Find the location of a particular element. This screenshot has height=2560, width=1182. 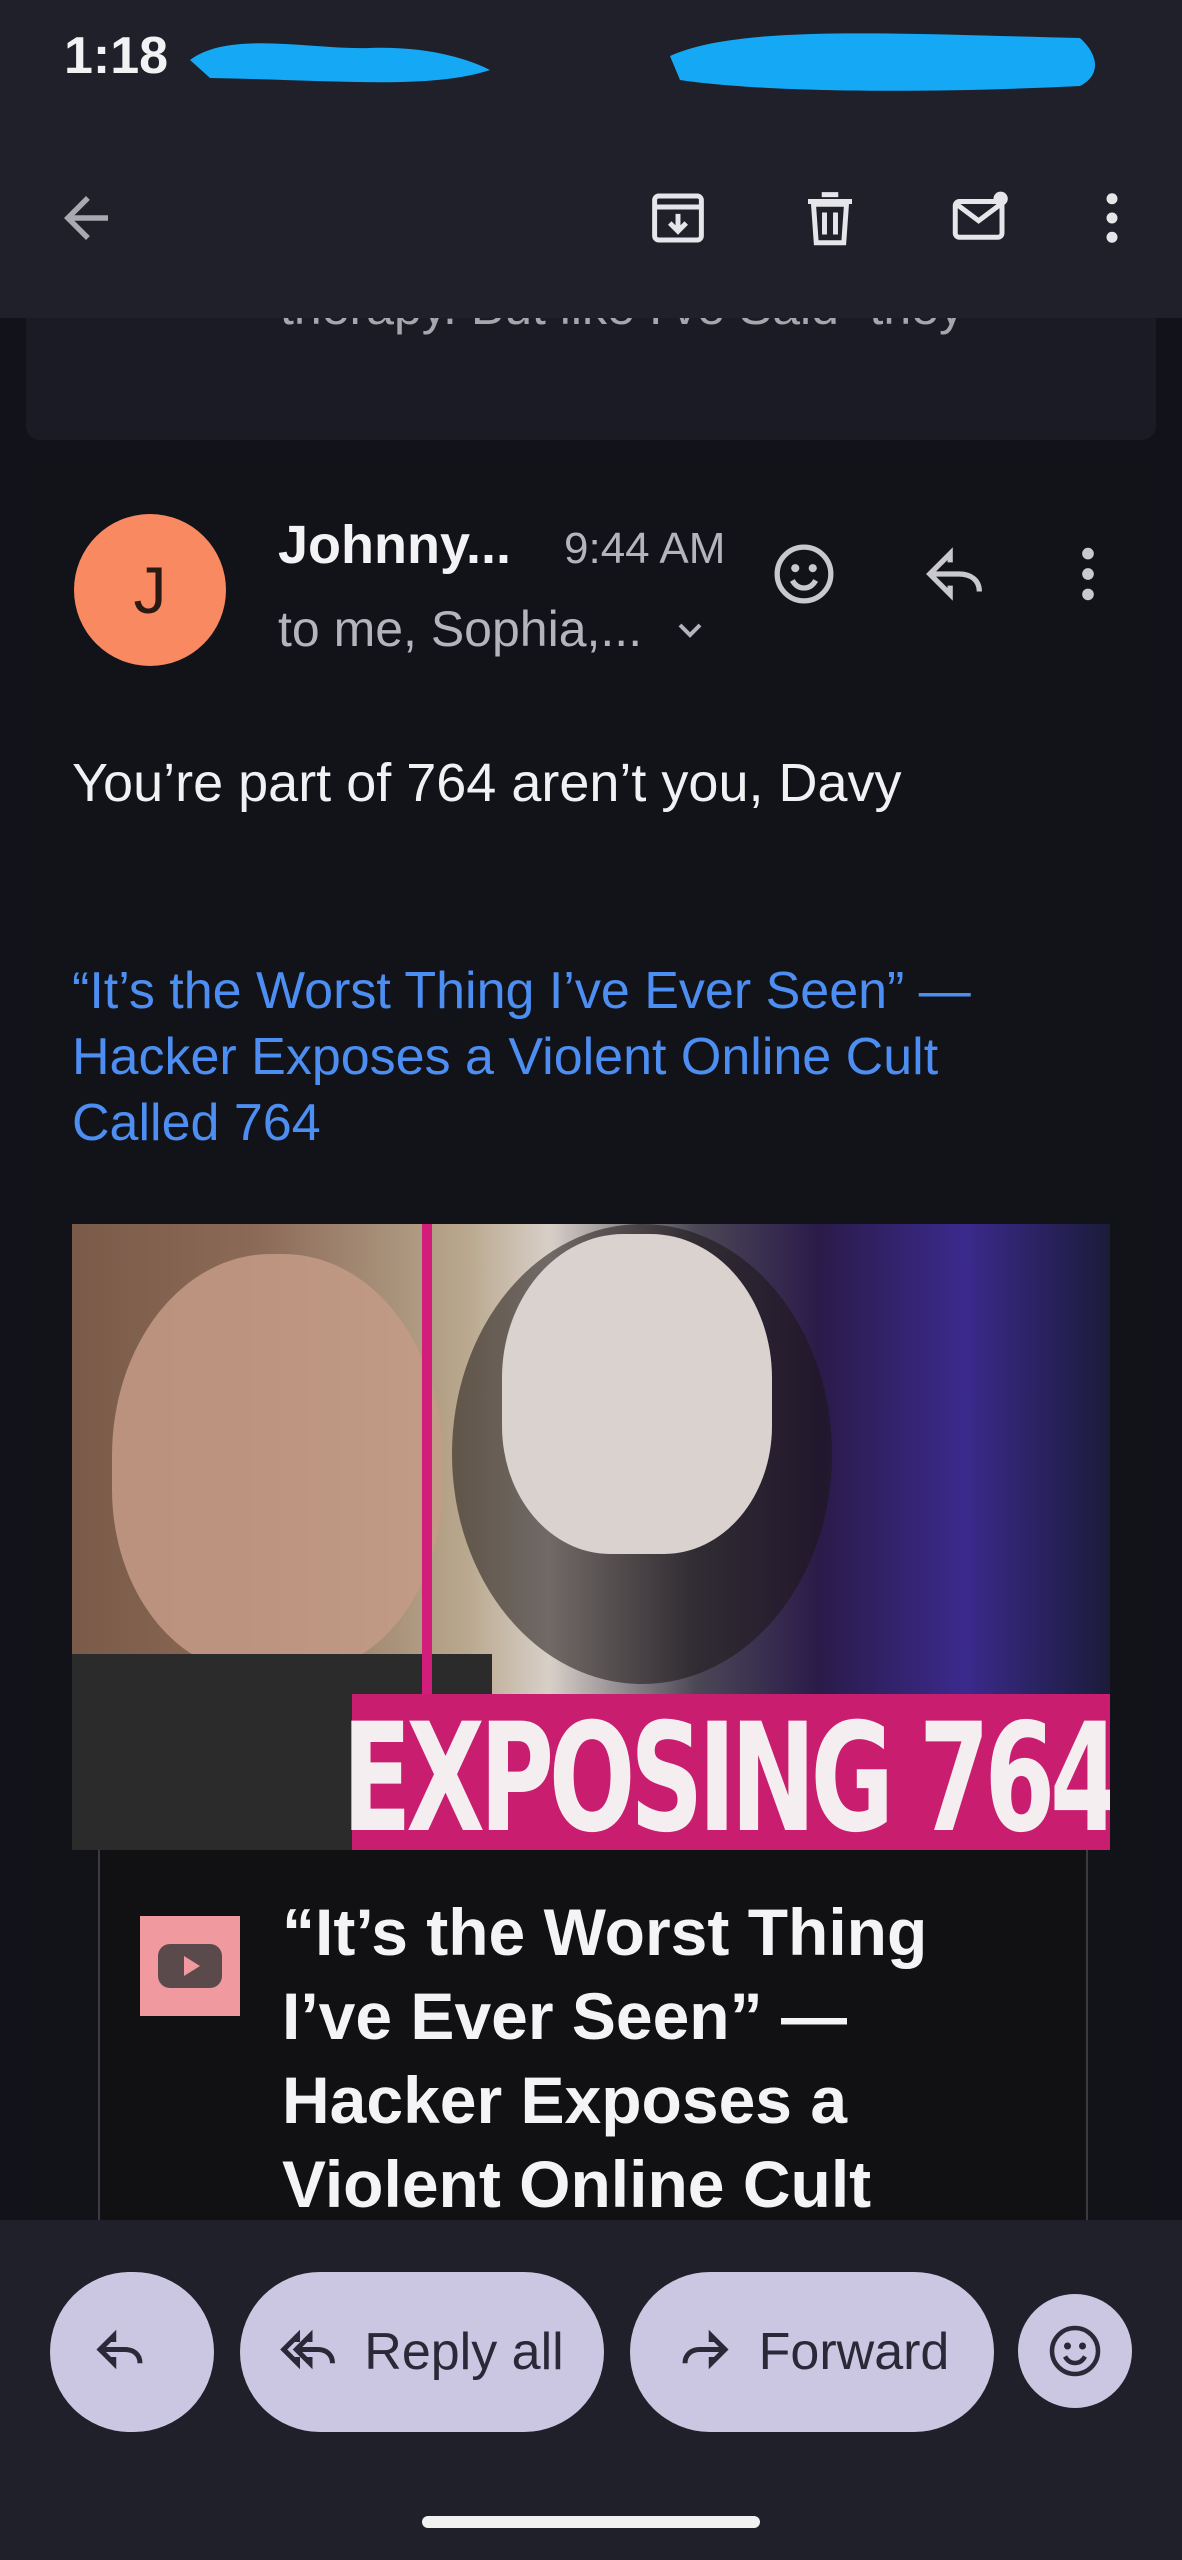

message-time: 9:44 AM is located at coordinates (645, 548).